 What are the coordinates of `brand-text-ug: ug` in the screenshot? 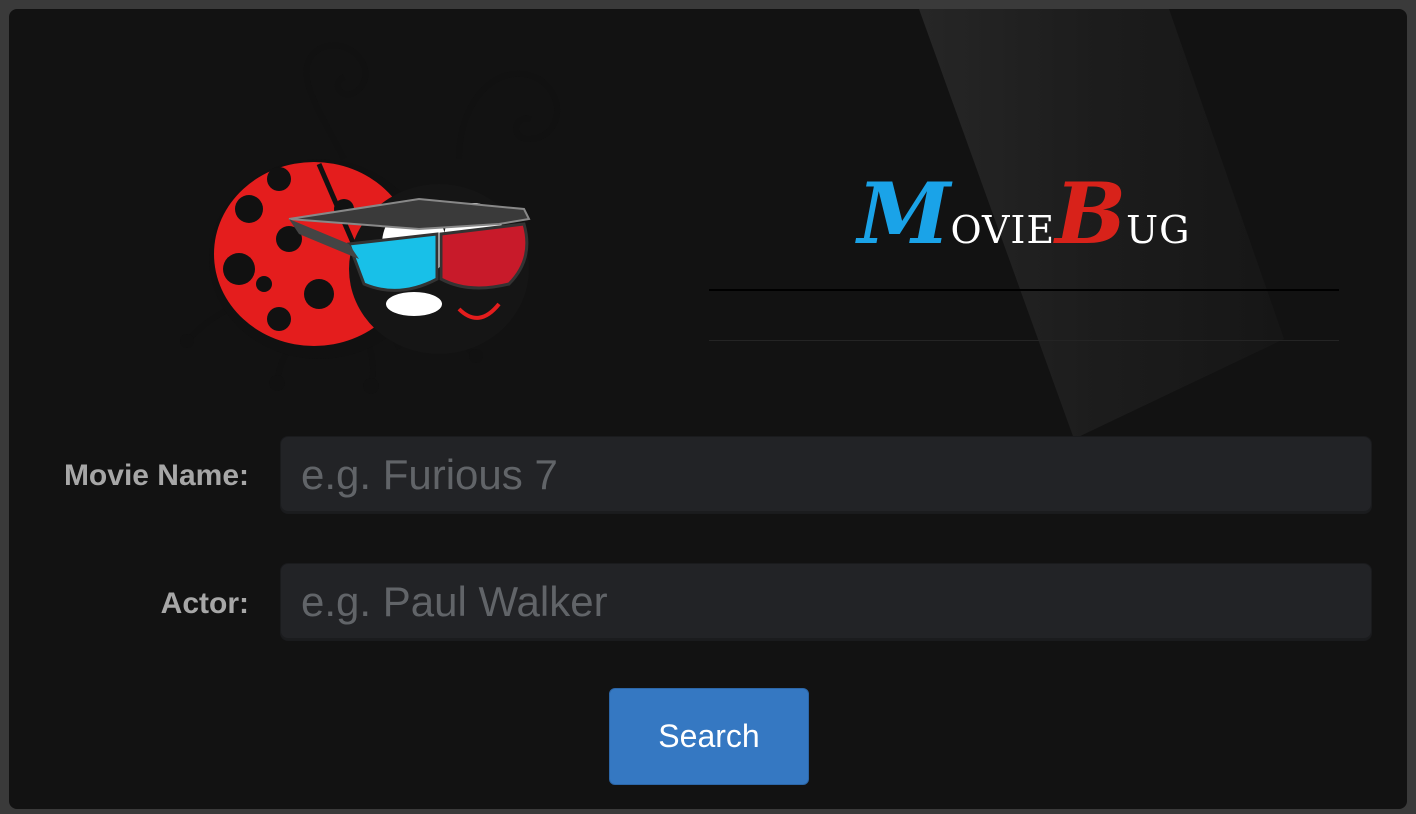 It's located at (1158, 224).